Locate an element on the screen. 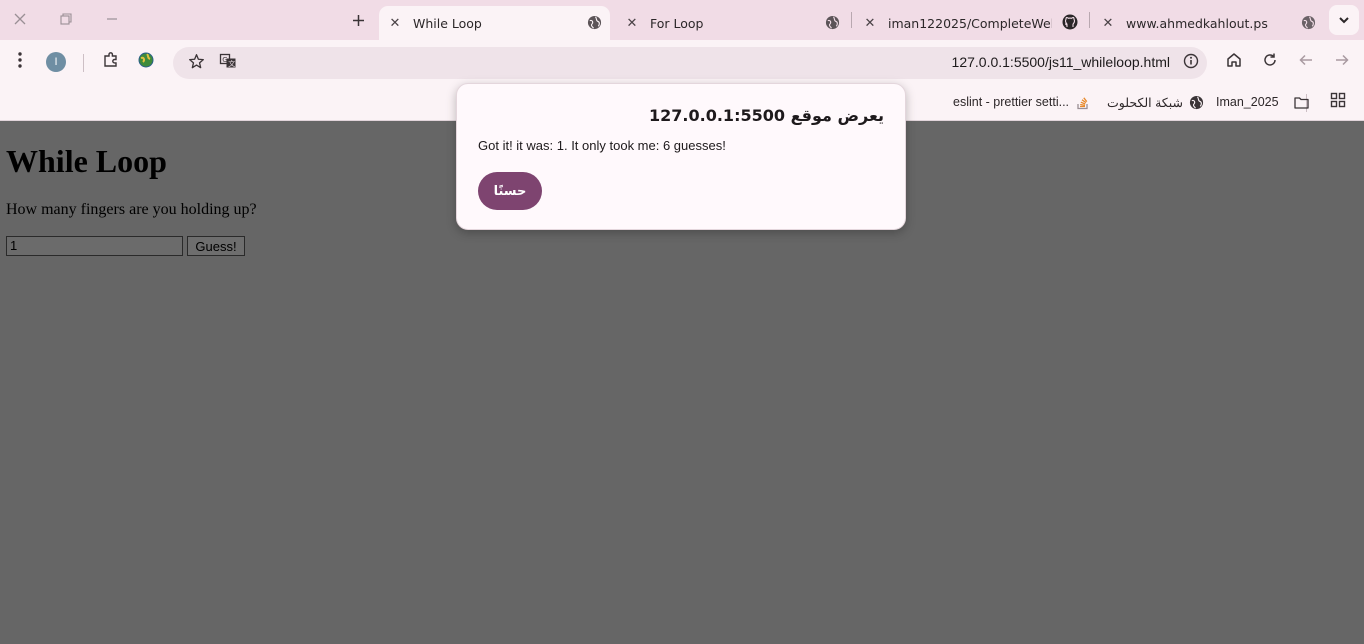 The image size is (1364, 644). tab-ahmedkahlout: ✕ www.ahmedkahlout.ps is located at coordinates (1206, 23).